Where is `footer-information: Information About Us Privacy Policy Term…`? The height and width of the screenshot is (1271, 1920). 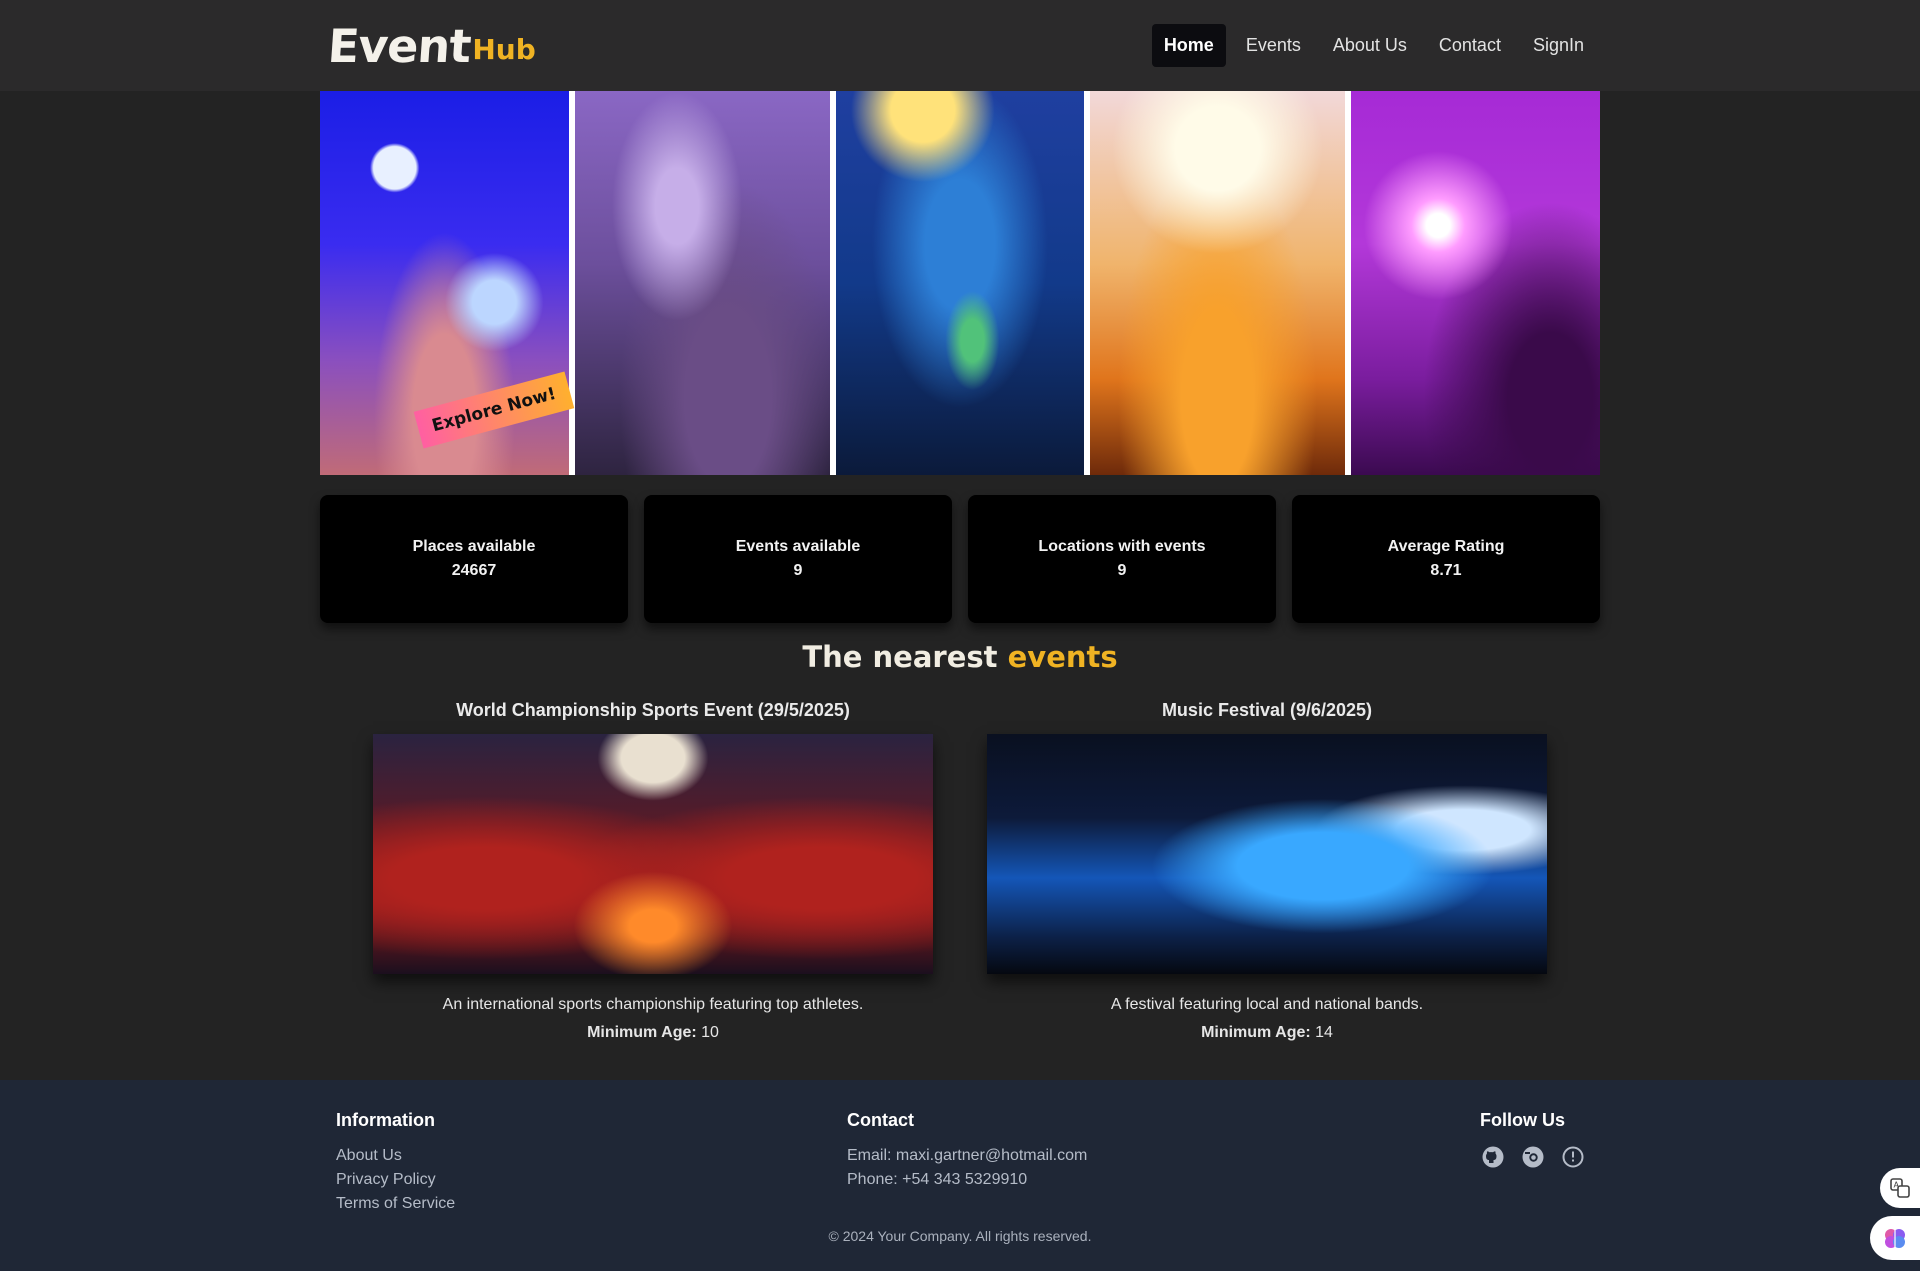 footer-information: Information About Us Privacy Policy Term… is located at coordinates (395, 1162).